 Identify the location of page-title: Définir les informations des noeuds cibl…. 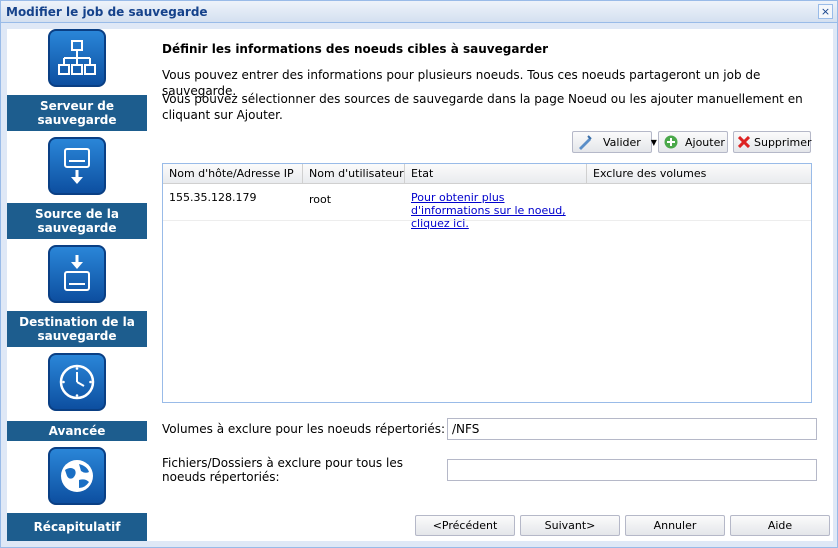
(355, 49).